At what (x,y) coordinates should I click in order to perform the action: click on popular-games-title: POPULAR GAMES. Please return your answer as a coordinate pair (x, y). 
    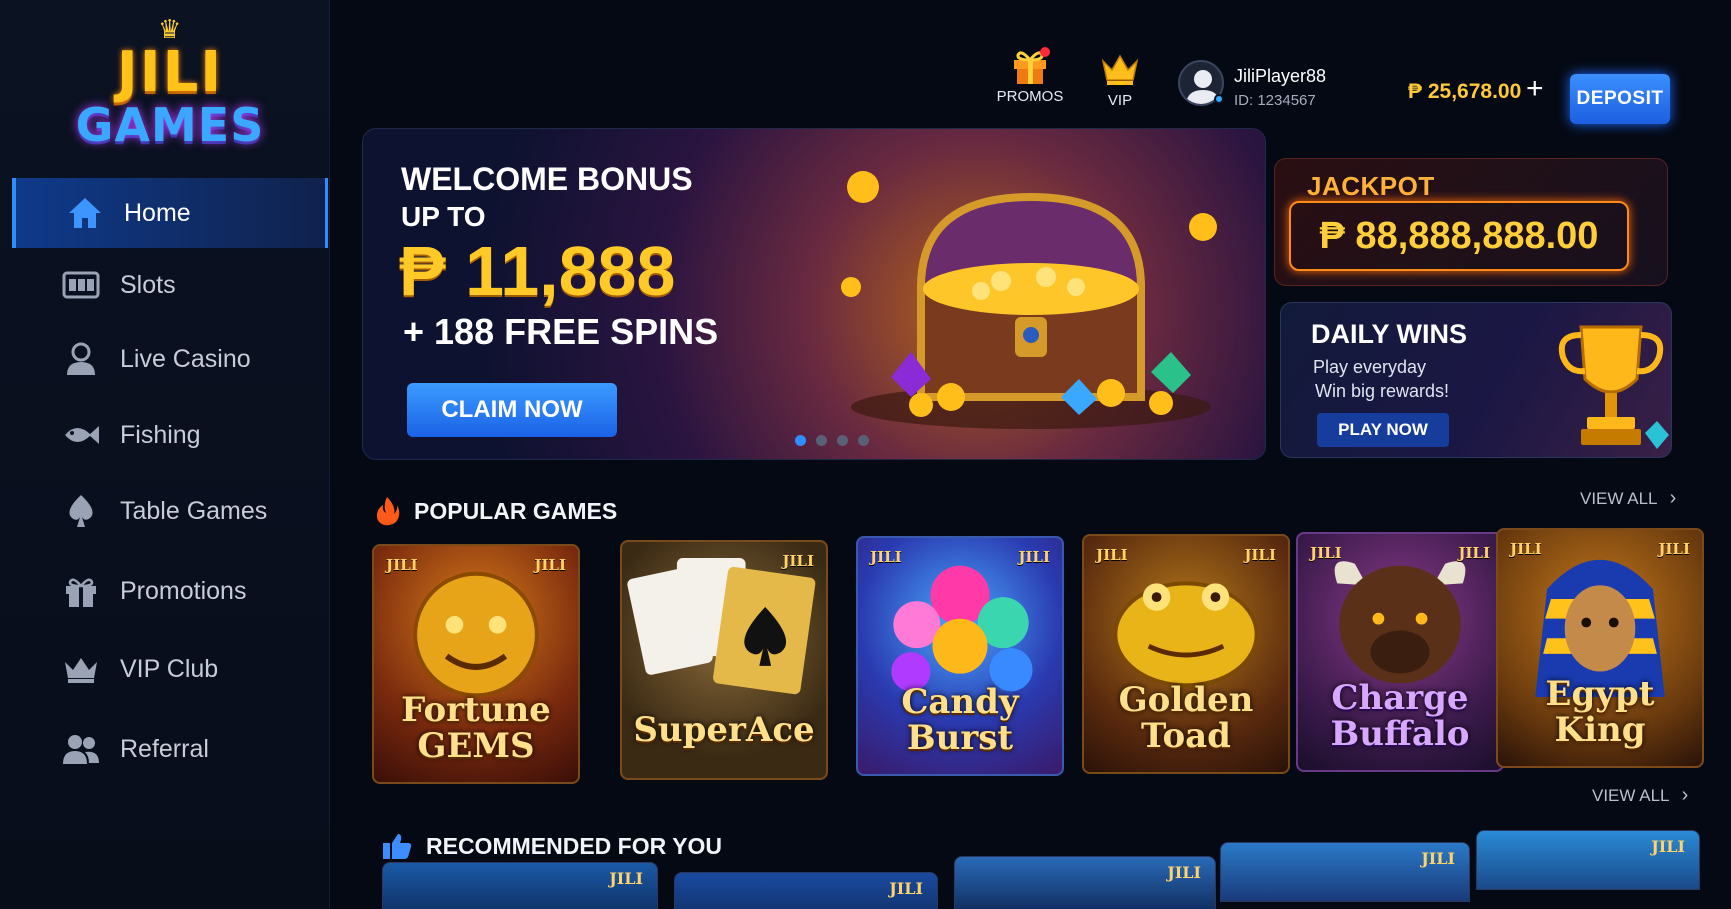
    Looking at the image, I should click on (516, 510).